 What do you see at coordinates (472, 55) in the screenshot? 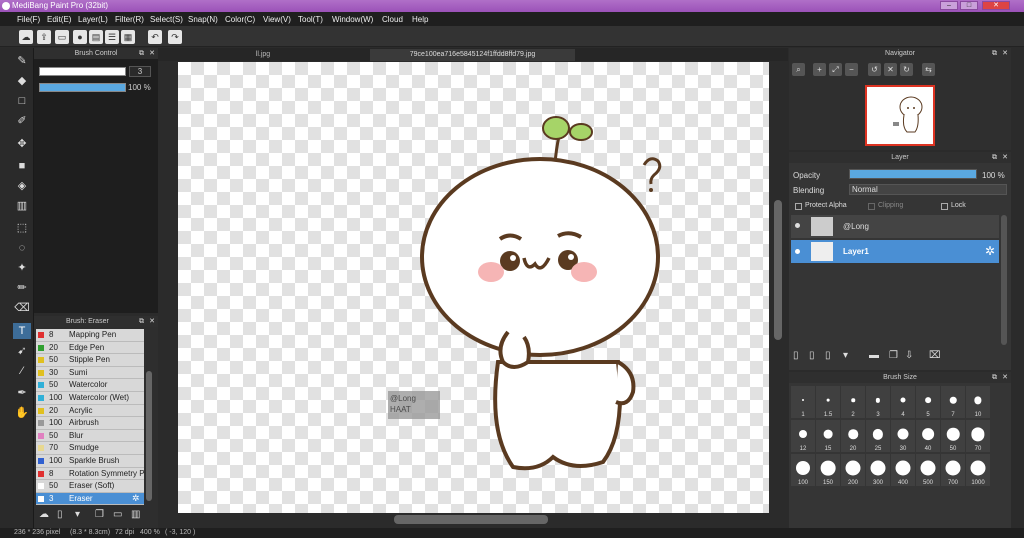
I see `tab-active-document: 79ce100ea716e5845124f1ffdd8ffd79.jpg` at bounding box center [472, 55].